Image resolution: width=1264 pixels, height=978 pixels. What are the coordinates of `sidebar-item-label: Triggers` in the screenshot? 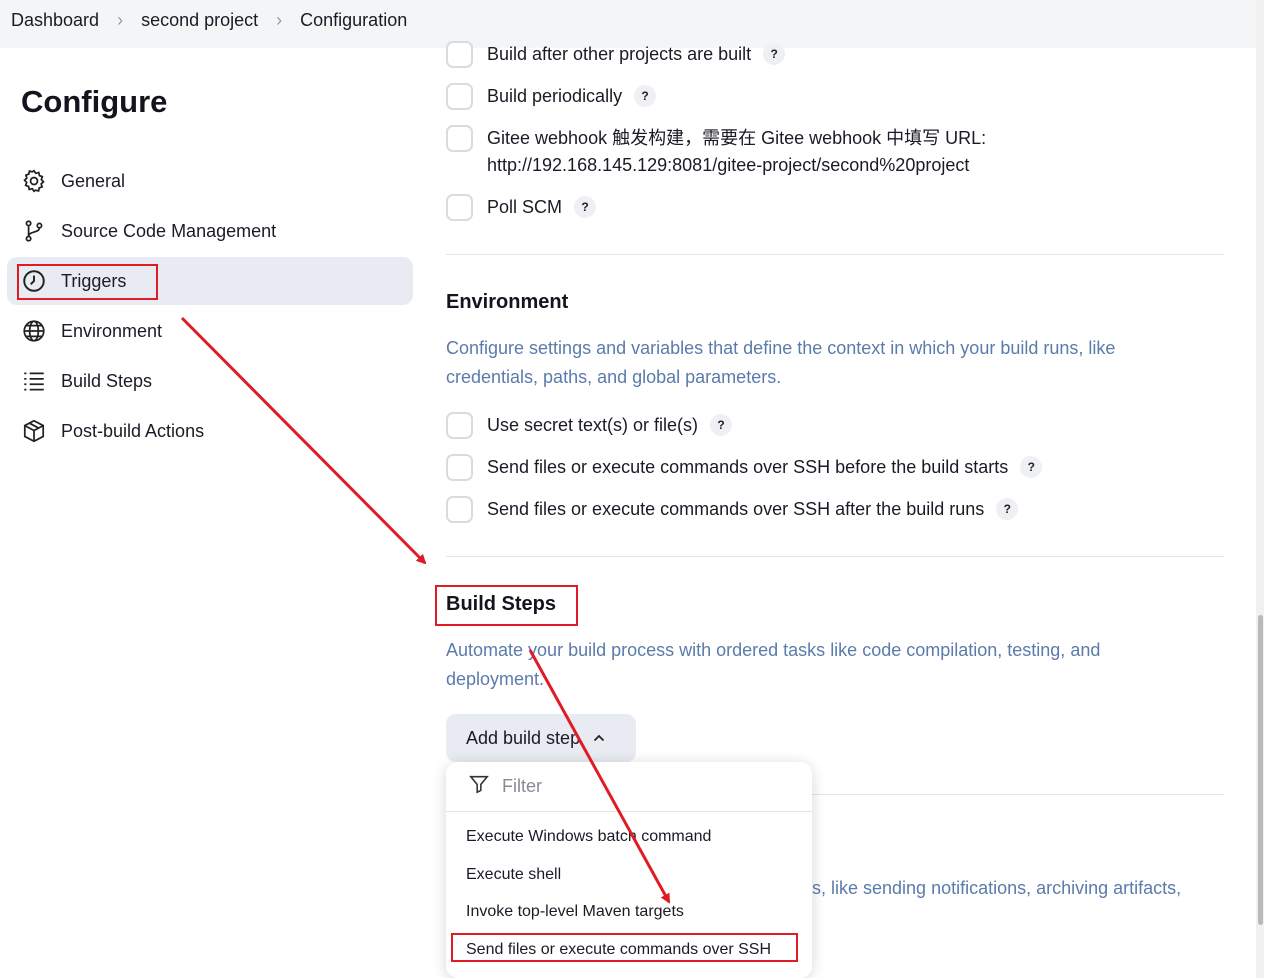 It's located at (94, 280).